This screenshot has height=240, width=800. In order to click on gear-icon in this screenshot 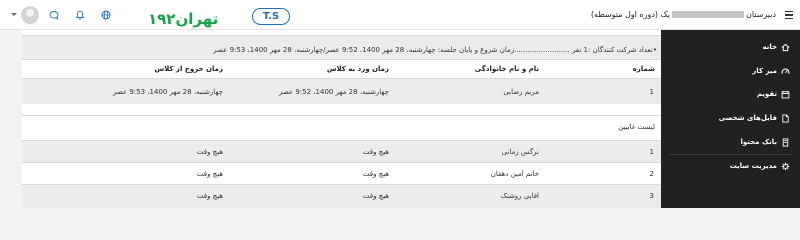, I will do `click(785, 166)`.